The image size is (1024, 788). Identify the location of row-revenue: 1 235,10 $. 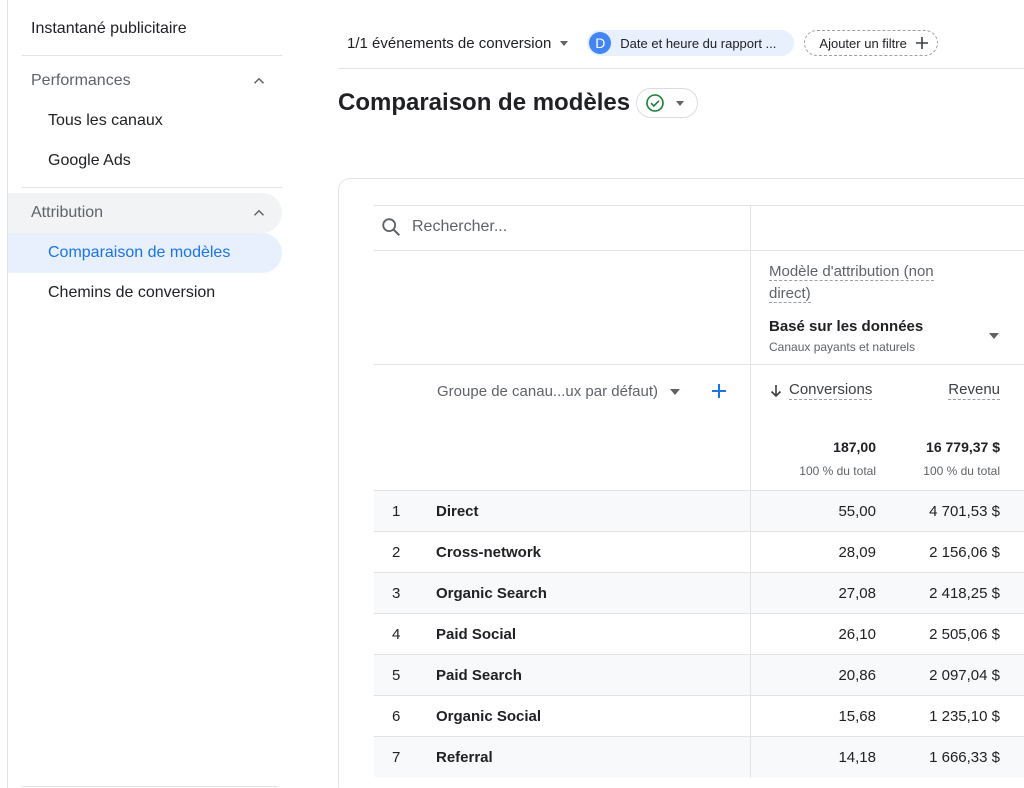
(964, 716).